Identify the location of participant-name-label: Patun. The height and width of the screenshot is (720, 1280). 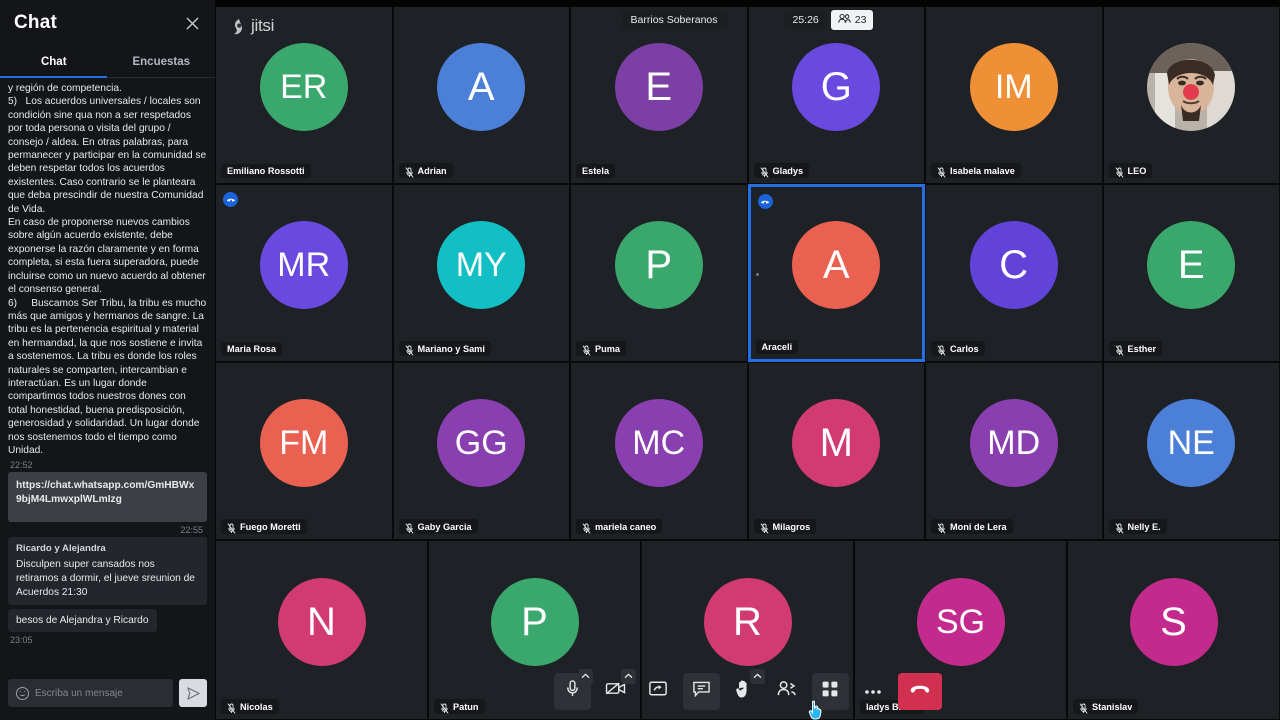
(466, 706).